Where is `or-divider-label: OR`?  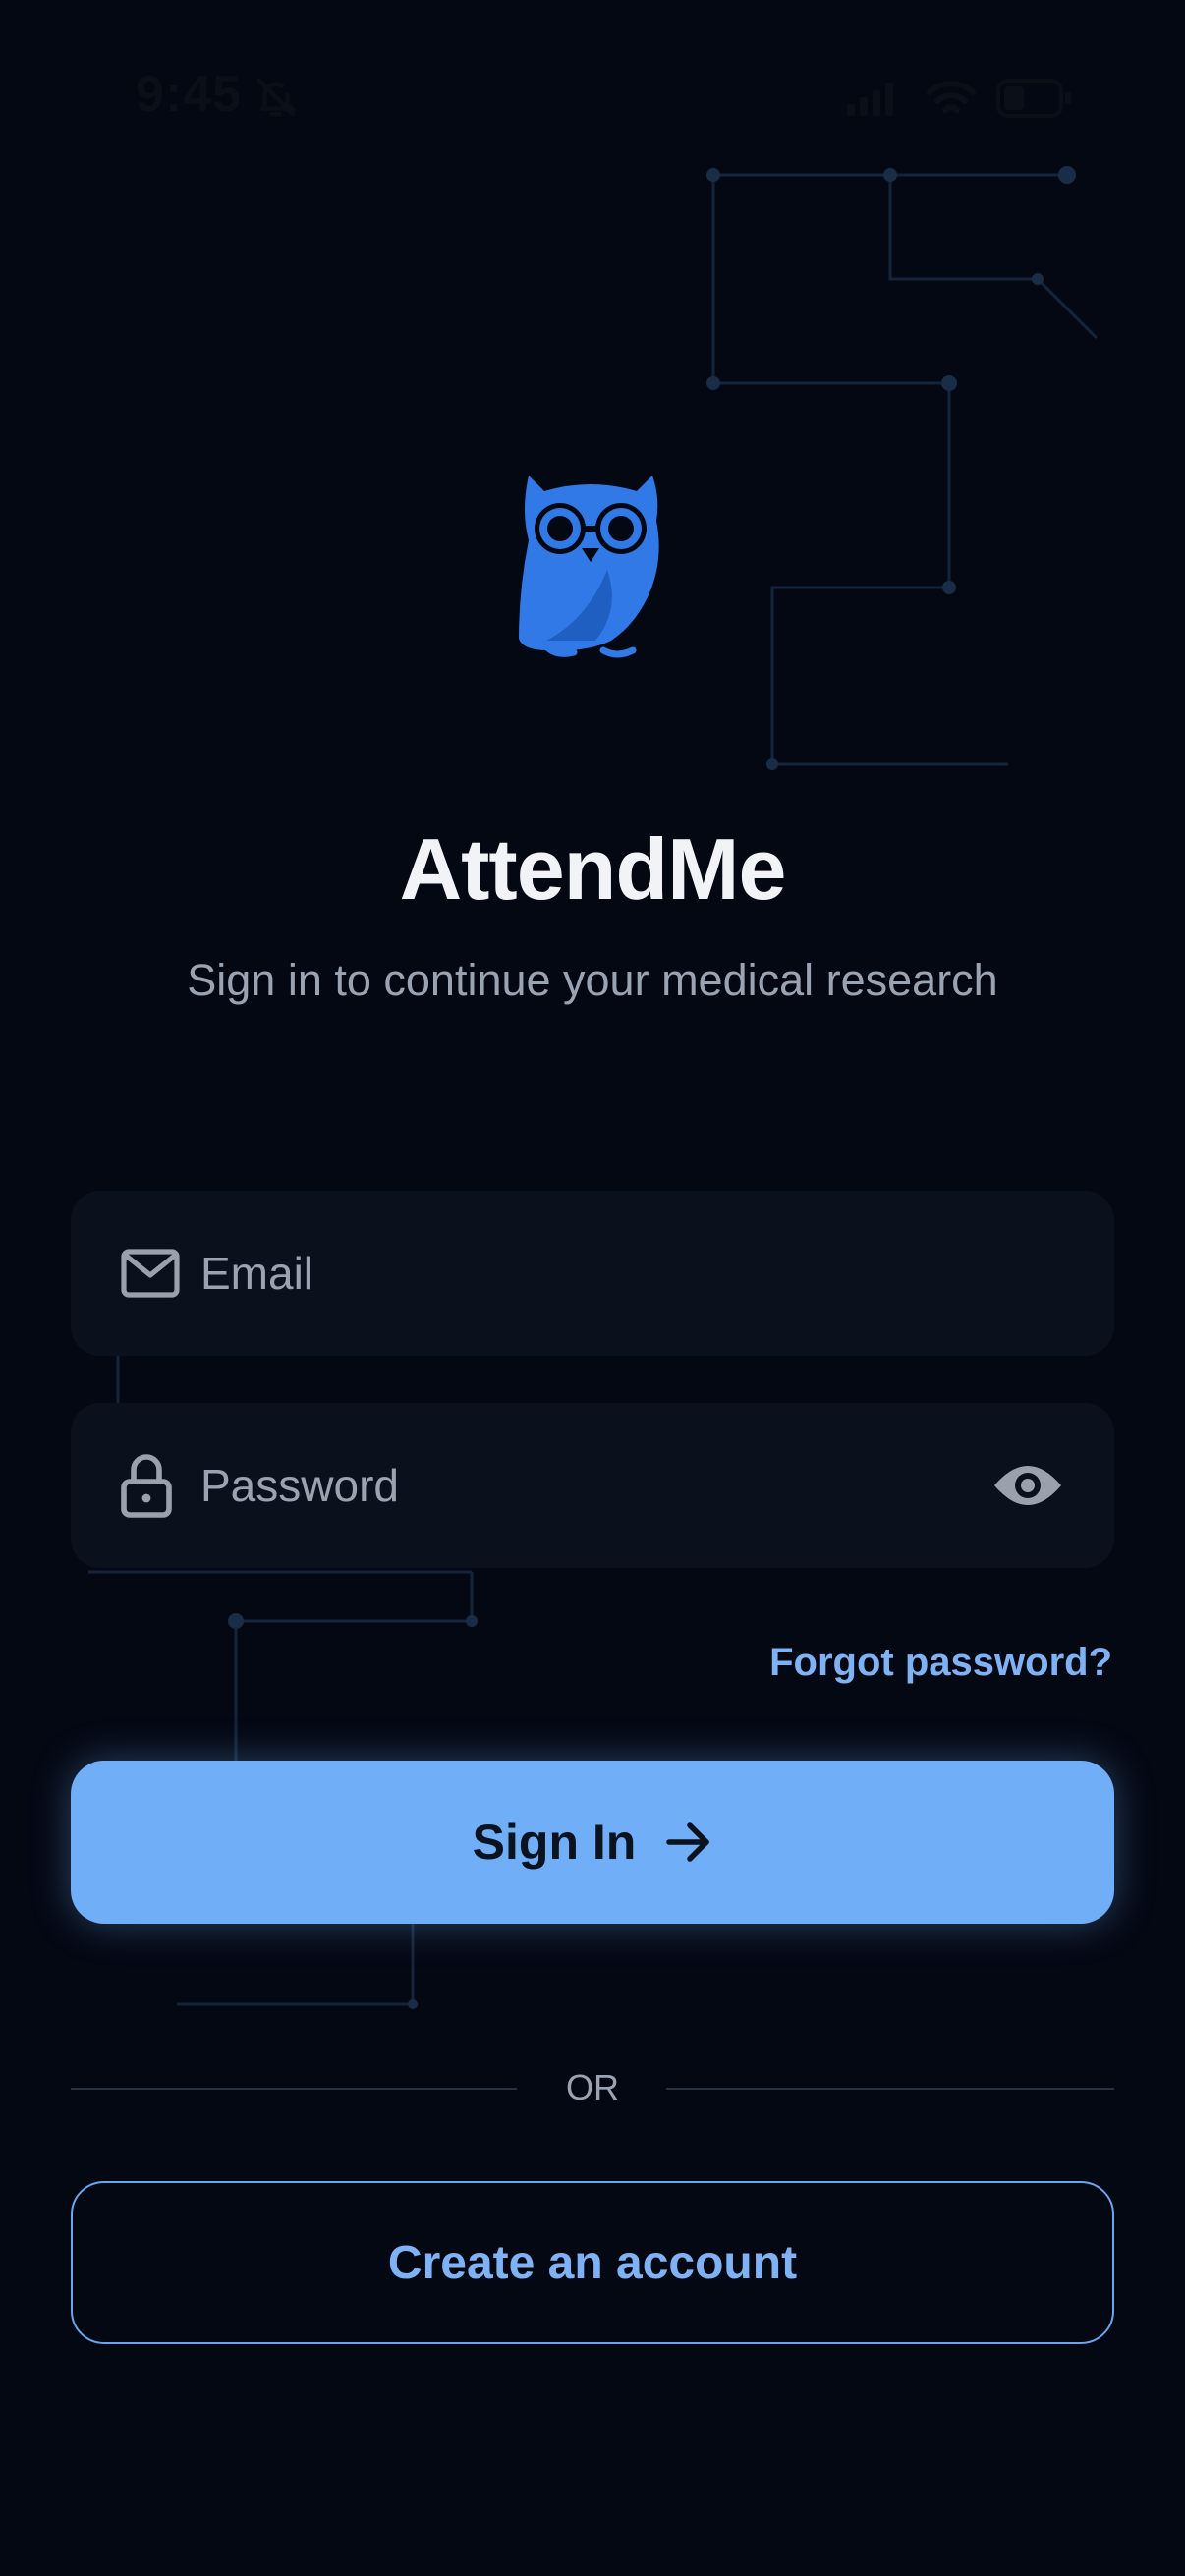
or-divider-label: OR is located at coordinates (592, 2087).